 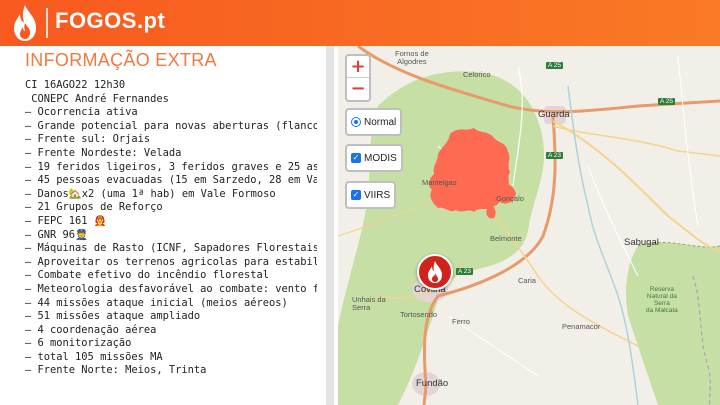 I want to click on layer-normal: Normal, so click(x=374, y=122).